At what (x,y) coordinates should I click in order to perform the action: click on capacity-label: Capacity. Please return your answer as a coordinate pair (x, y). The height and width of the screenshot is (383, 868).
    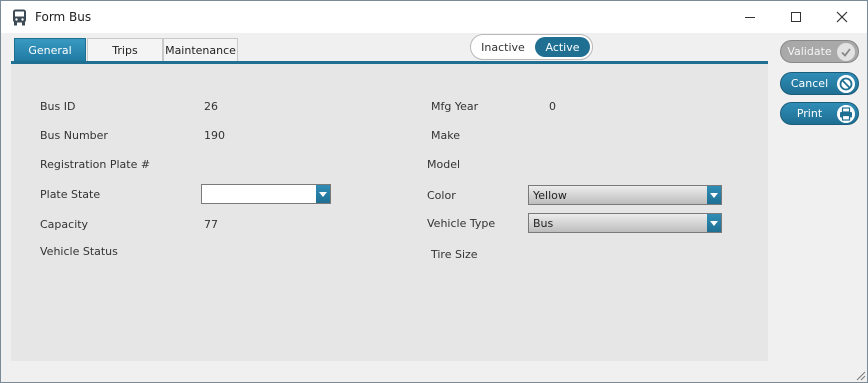
    Looking at the image, I should click on (64, 224).